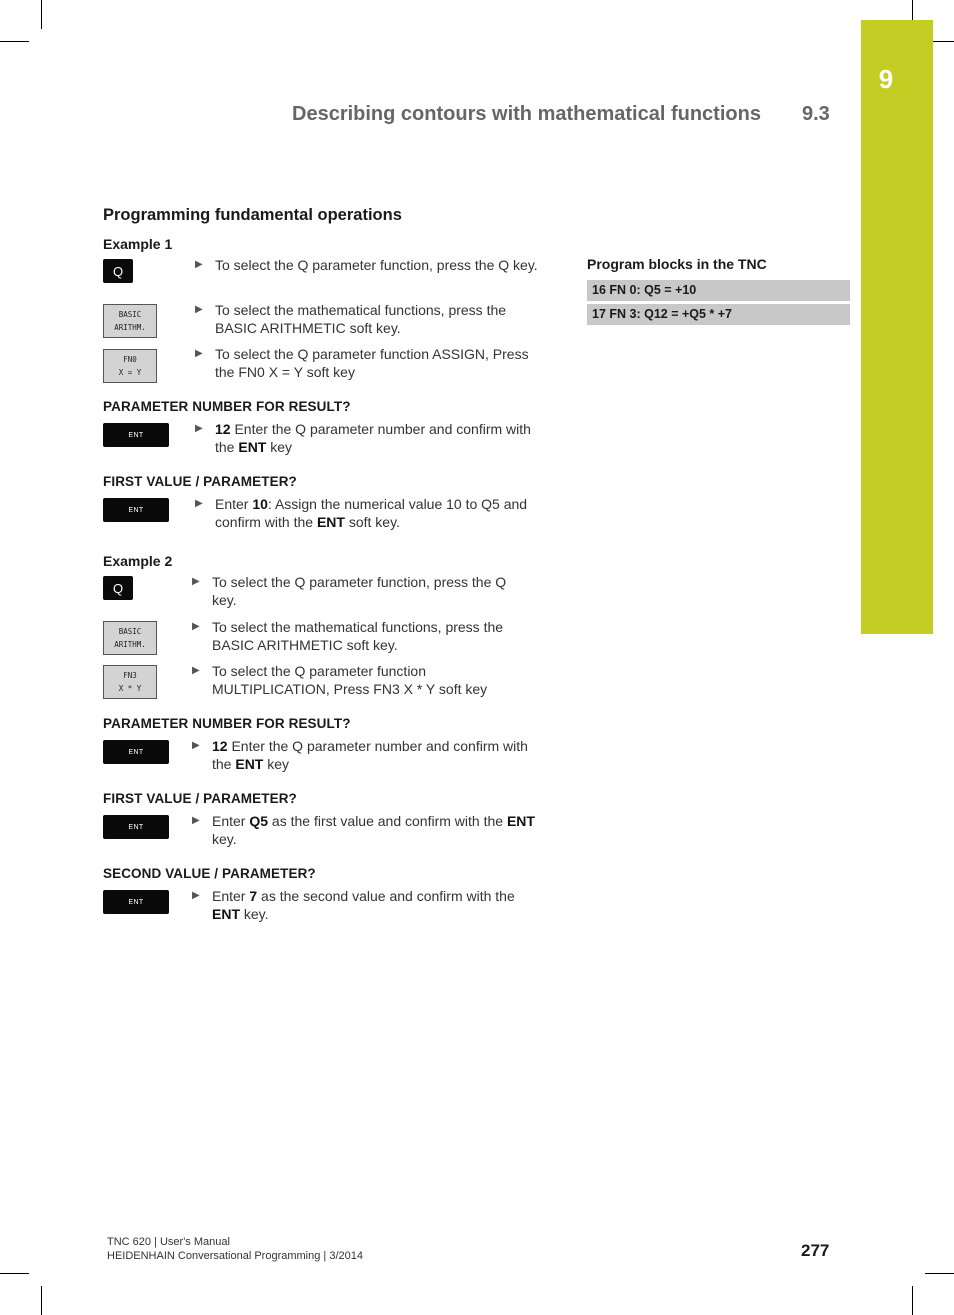 This screenshot has height=1315, width=954. What do you see at coordinates (209, 873) in the screenshot?
I see `prompt-label: SECOND VALUE / PARAMETER?` at bounding box center [209, 873].